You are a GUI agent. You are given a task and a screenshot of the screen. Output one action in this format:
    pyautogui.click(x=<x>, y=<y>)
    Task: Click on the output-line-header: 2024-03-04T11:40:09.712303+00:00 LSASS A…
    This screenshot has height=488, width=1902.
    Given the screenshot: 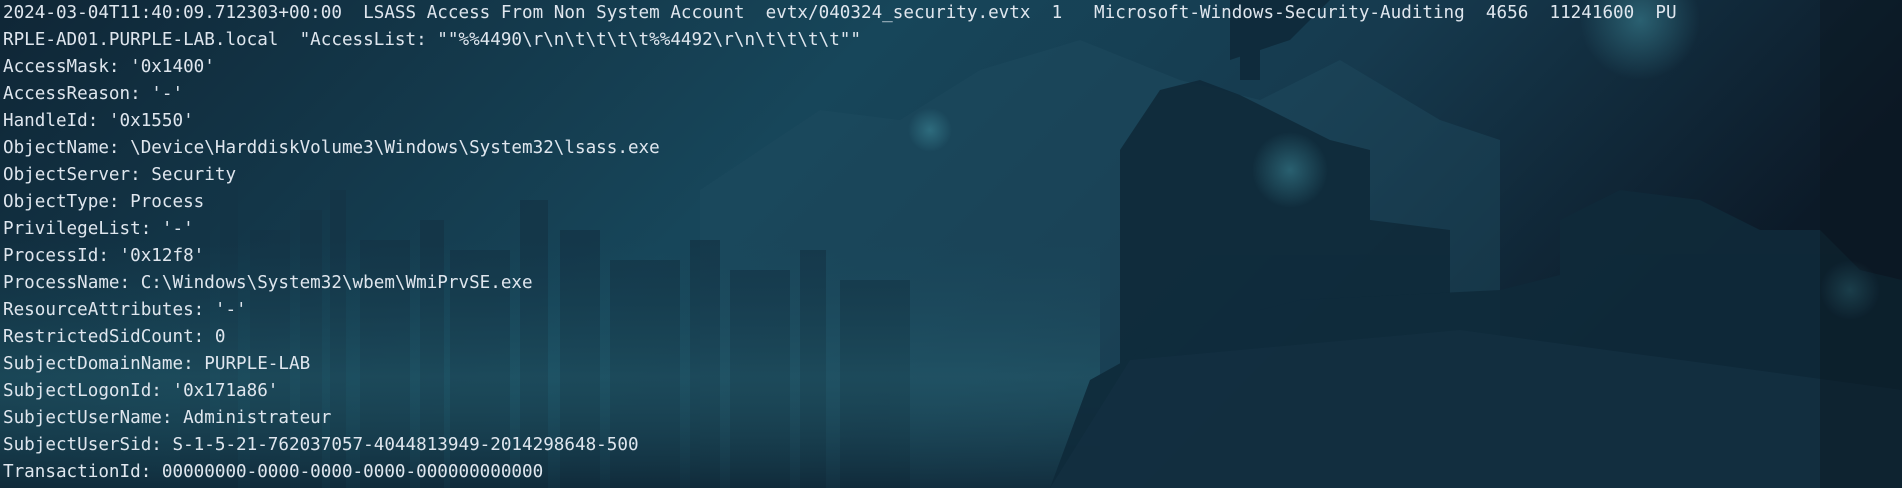 What is the action you would take?
    pyautogui.click(x=840, y=13)
    